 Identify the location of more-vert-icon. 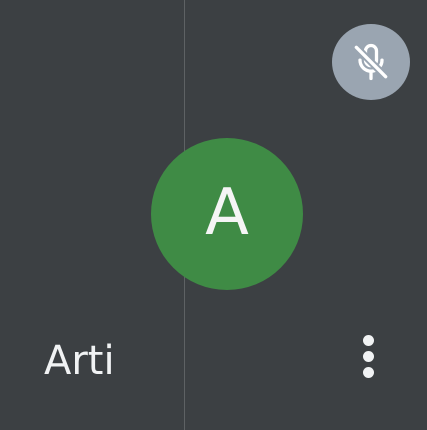
(368, 340).